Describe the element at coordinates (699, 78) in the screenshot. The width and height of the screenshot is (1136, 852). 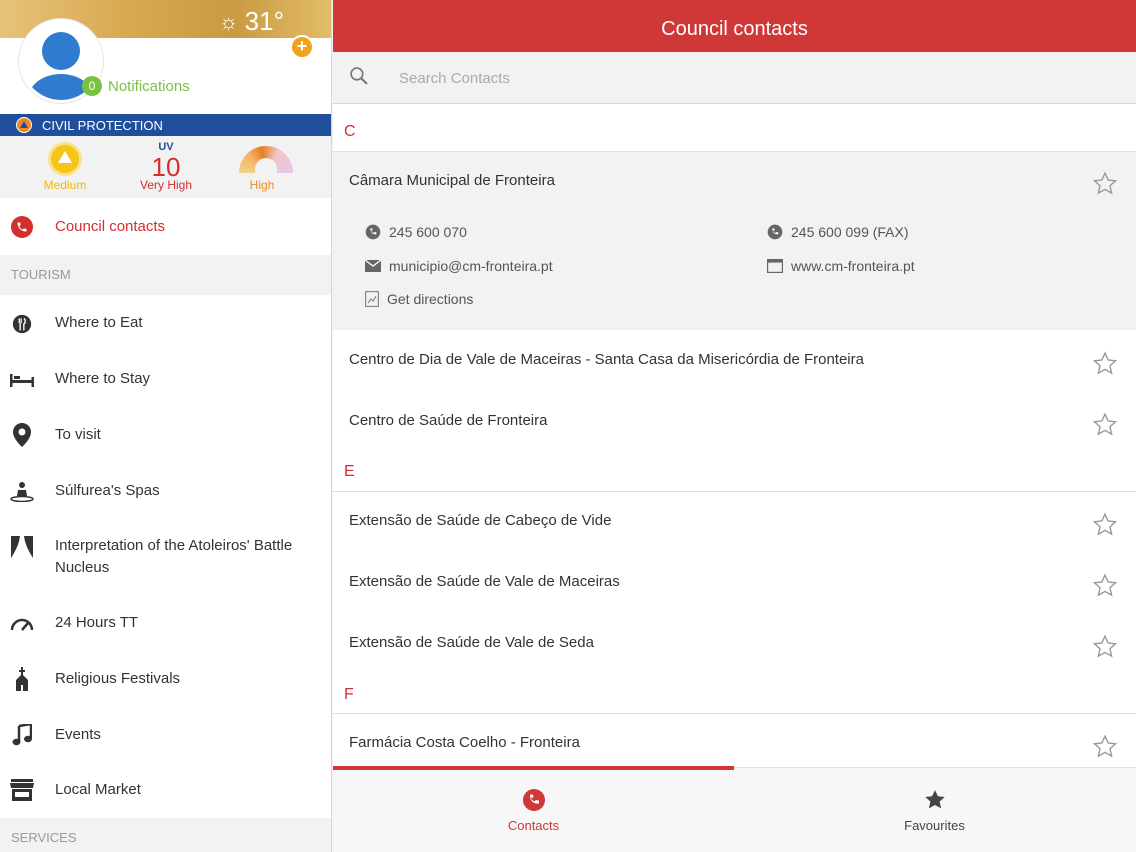
I see `search-input` at that location.